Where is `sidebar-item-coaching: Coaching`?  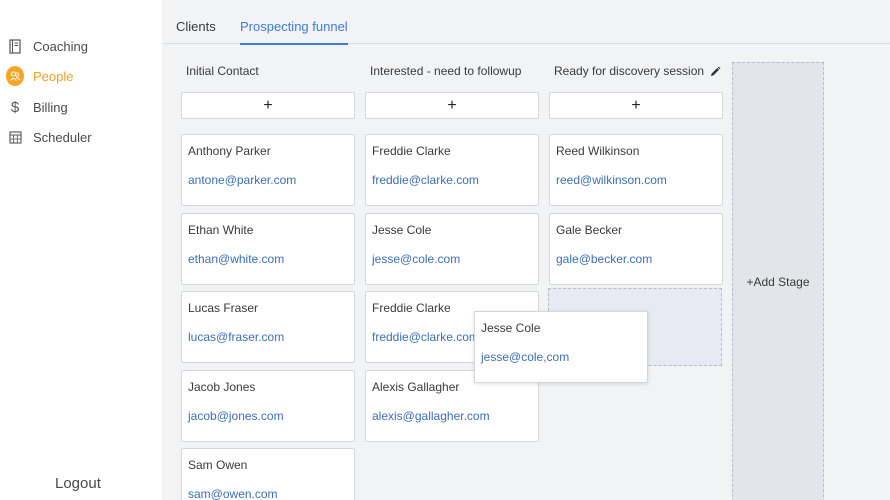 sidebar-item-coaching: Coaching is located at coordinates (81, 46).